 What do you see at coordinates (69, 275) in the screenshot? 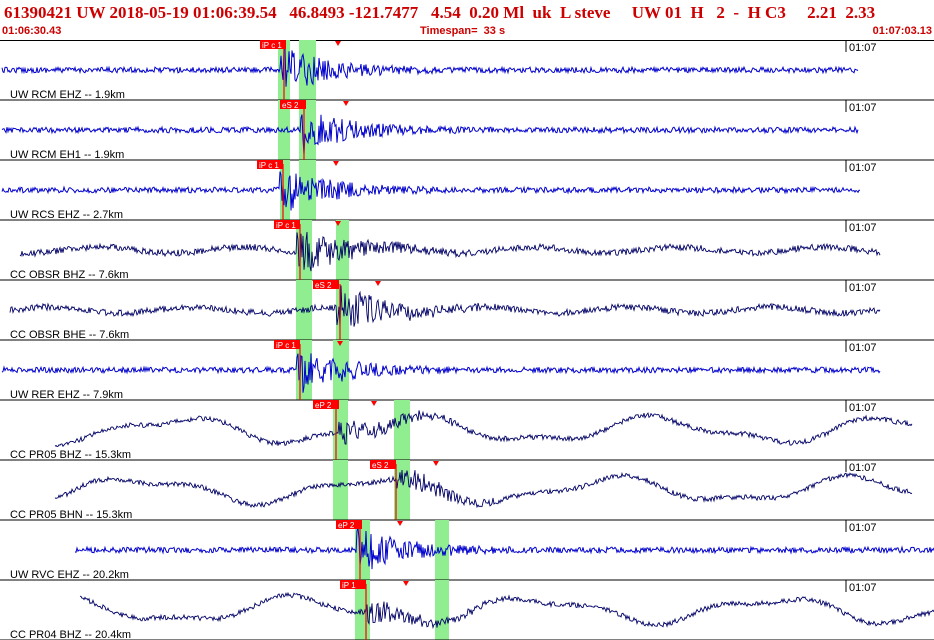
I see `station-label: CC OBSR BHZ -- 7.6km` at bounding box center [69, 275].